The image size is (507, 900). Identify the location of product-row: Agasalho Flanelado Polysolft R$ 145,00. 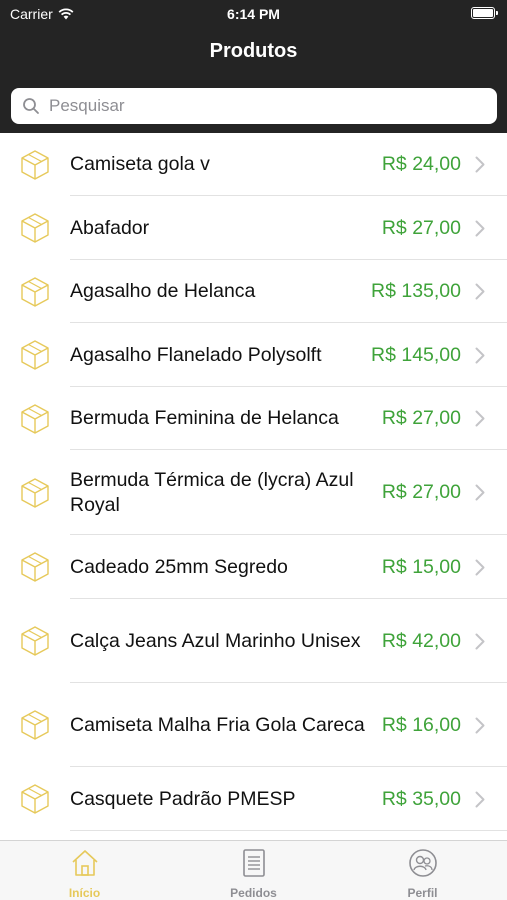
(253, 355).